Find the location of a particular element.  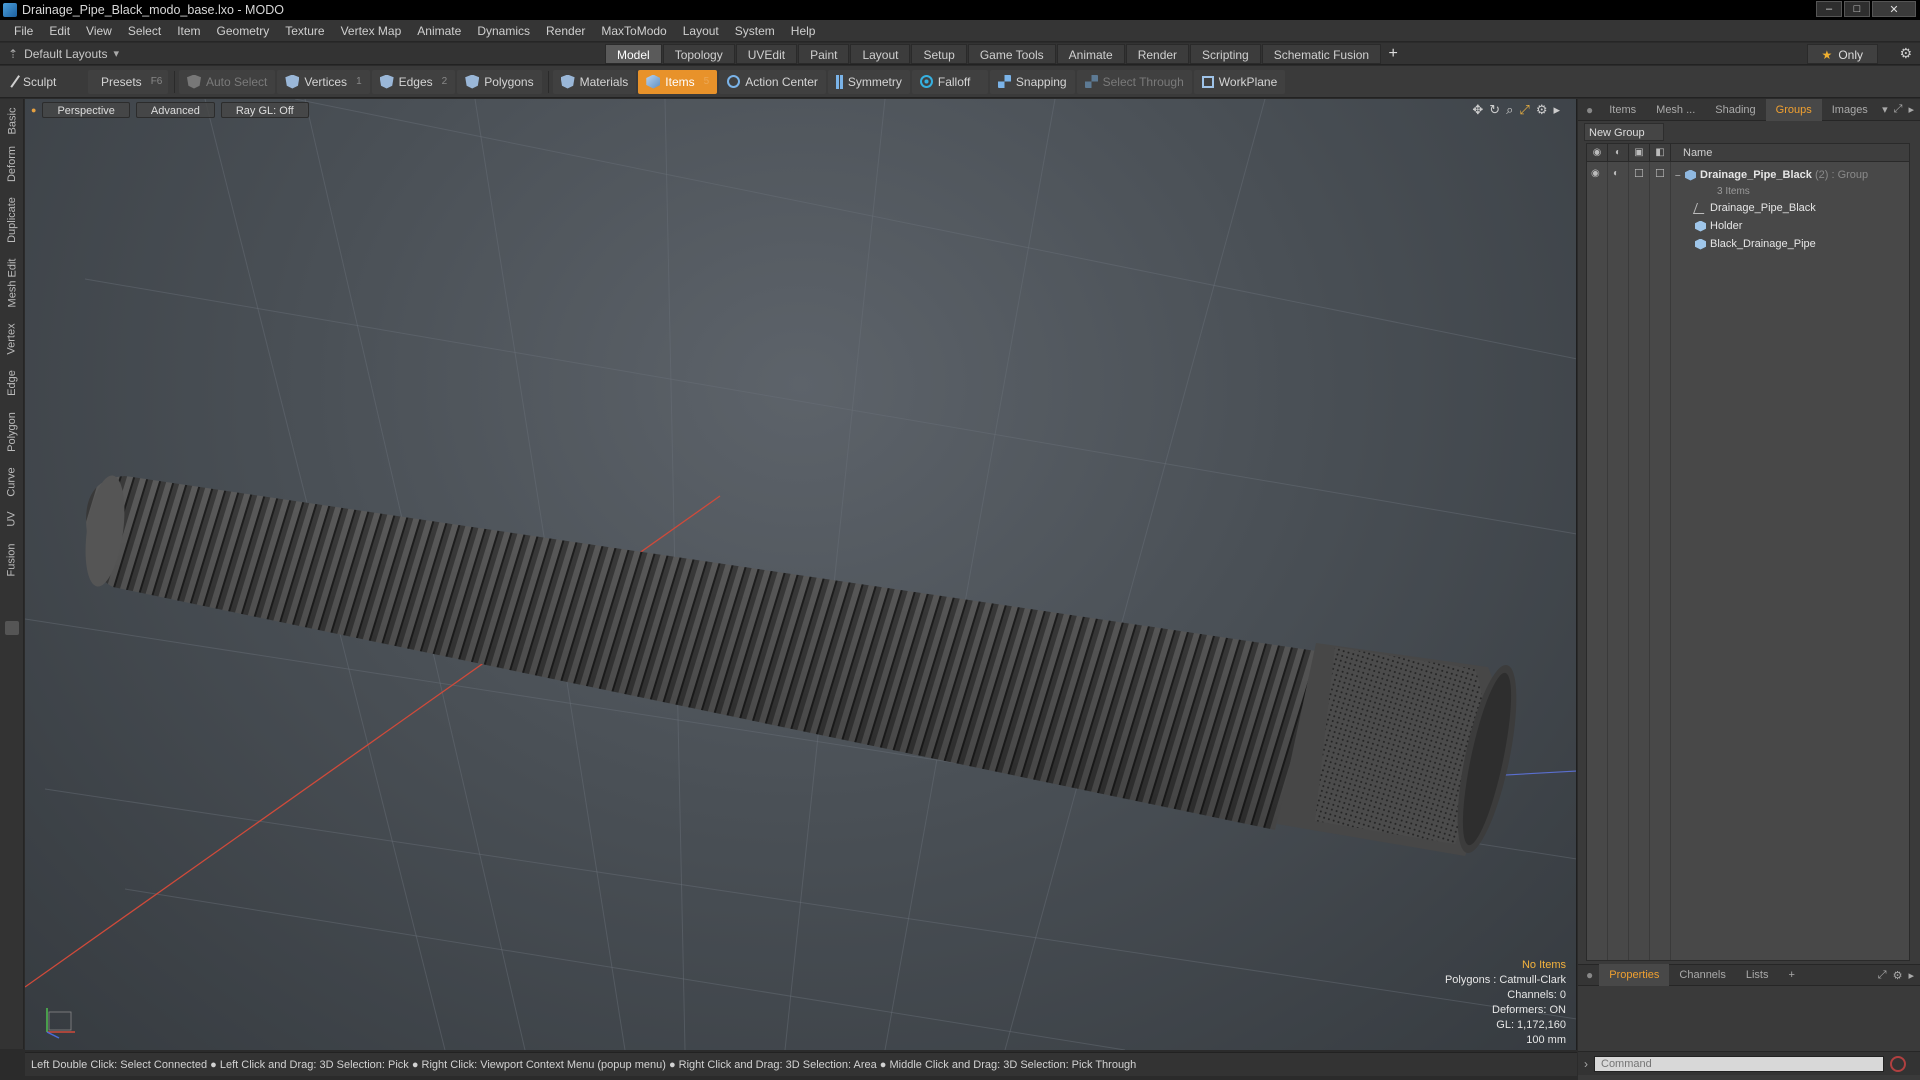

menu-edit: Edit is located at coordinates (59, 31).